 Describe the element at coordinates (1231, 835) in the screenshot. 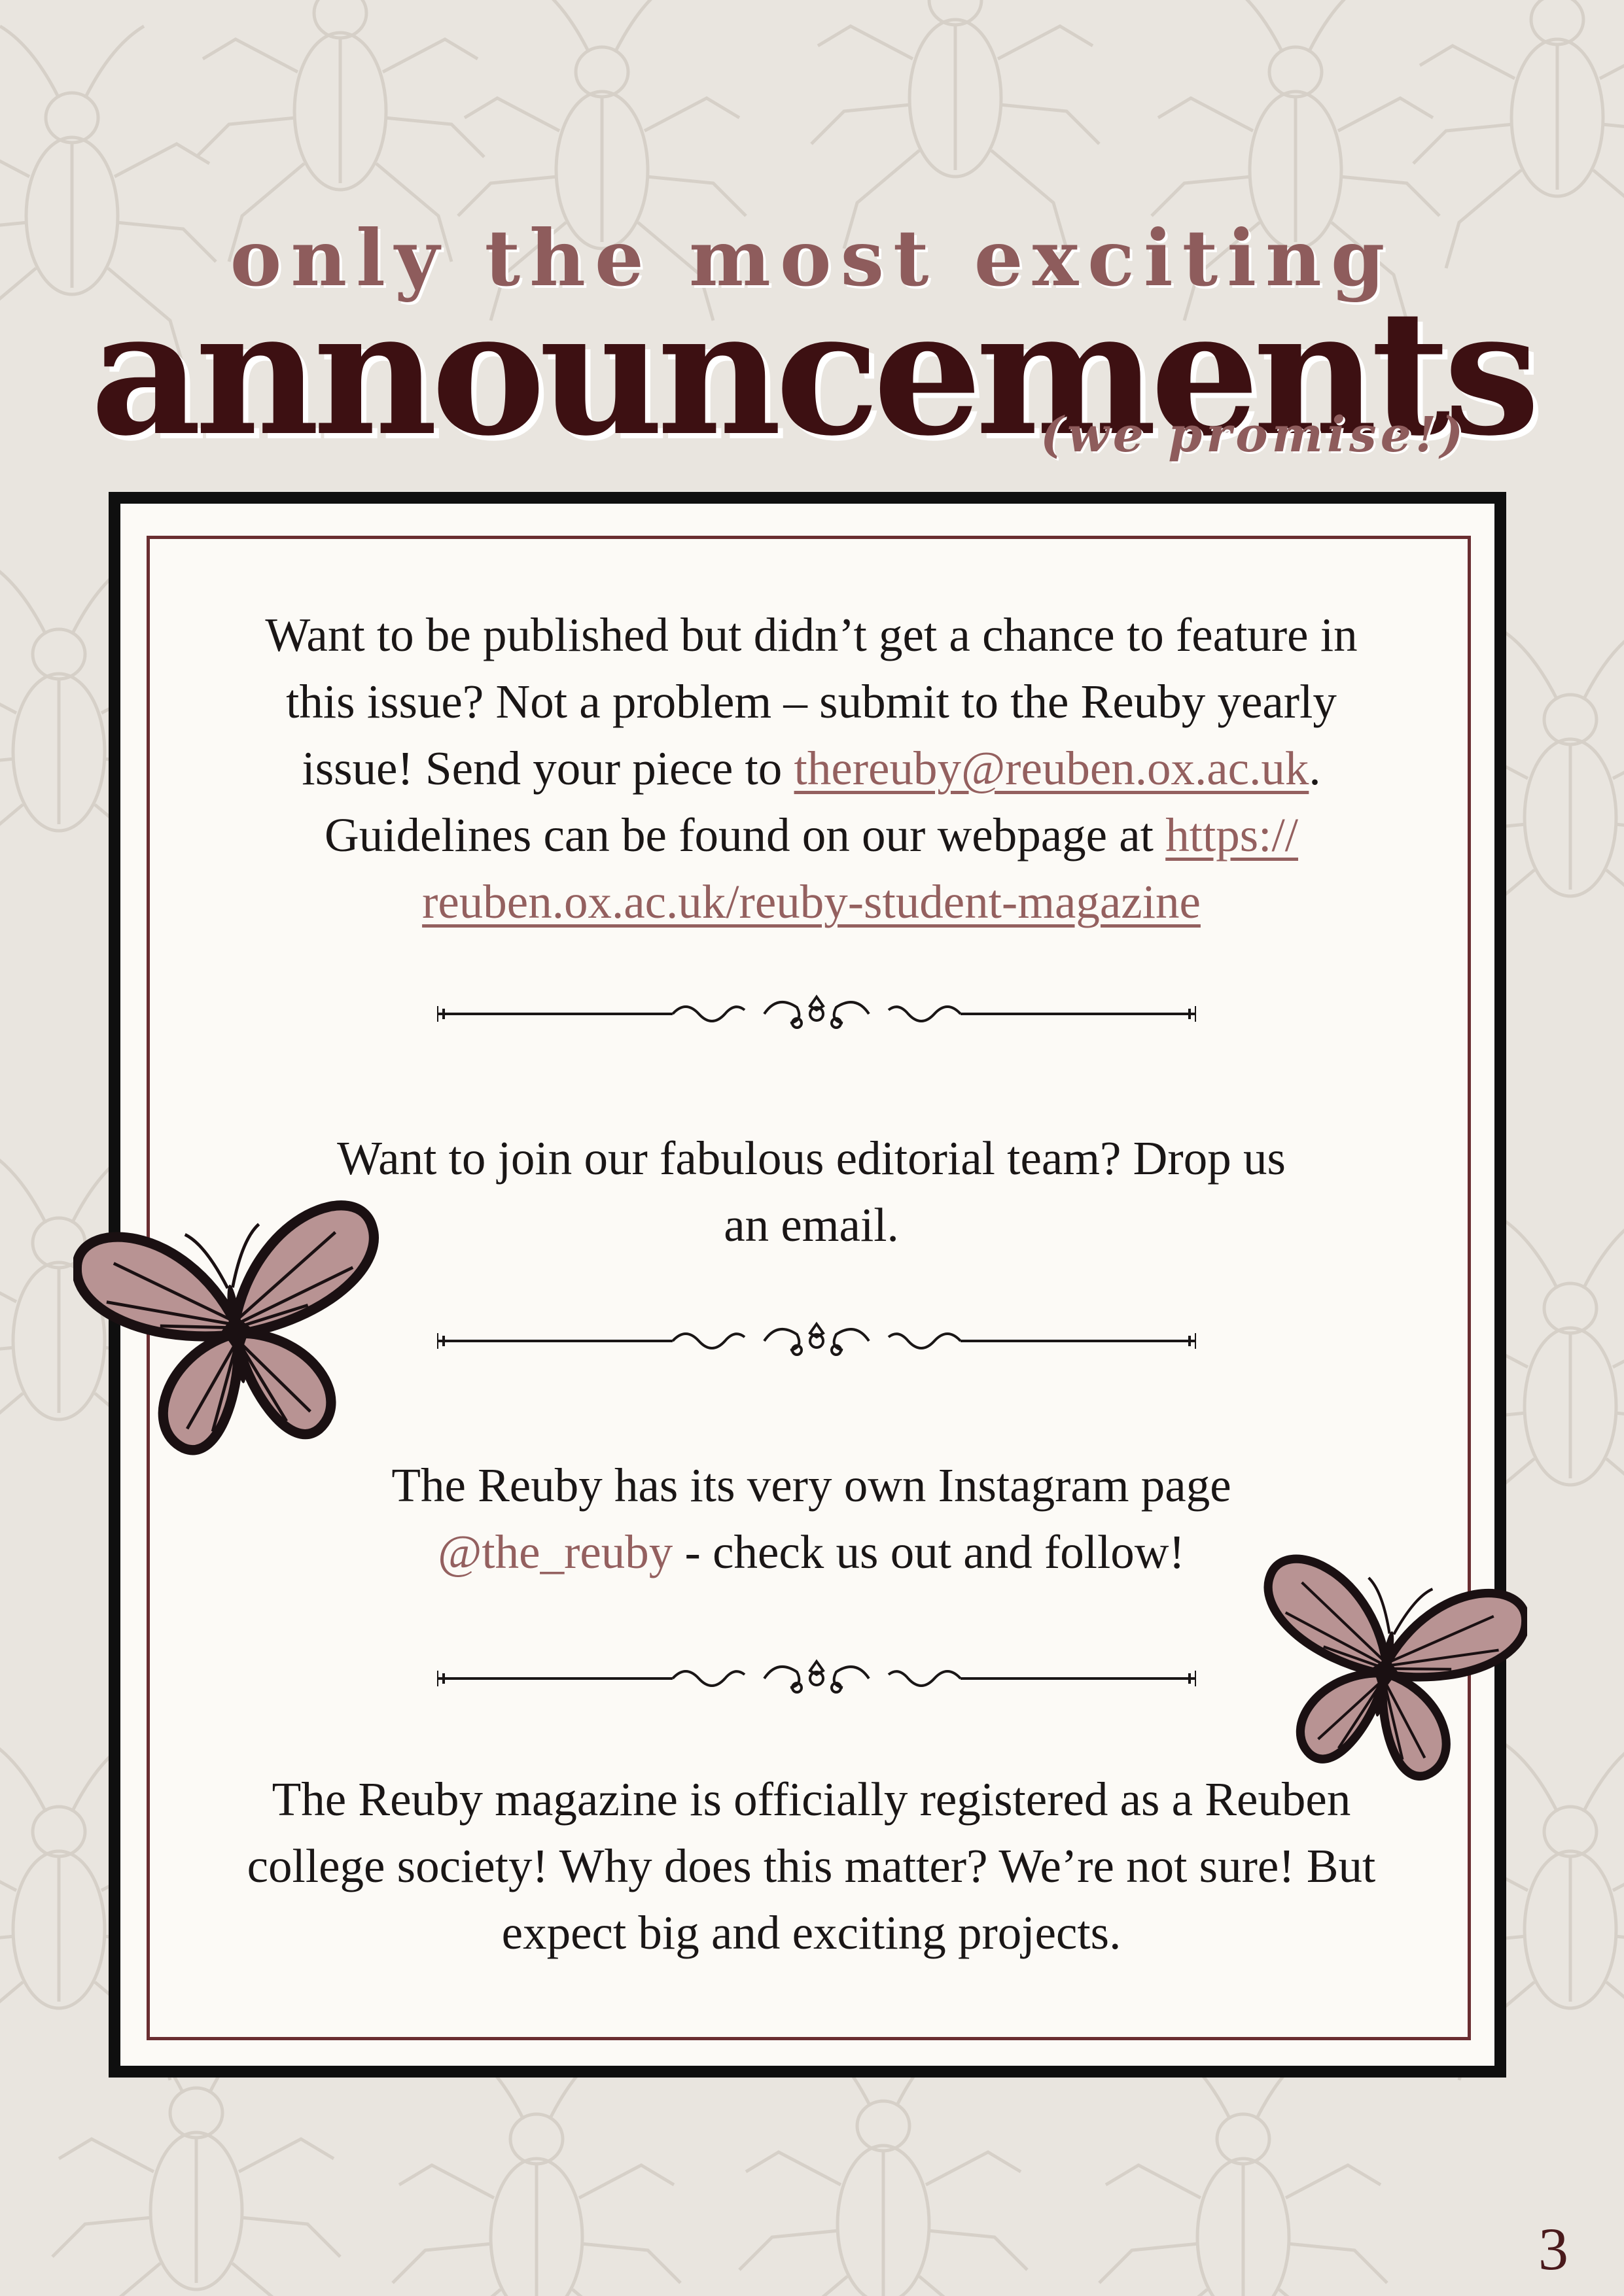

I see `webpage-link-part-1: https://` at that location.